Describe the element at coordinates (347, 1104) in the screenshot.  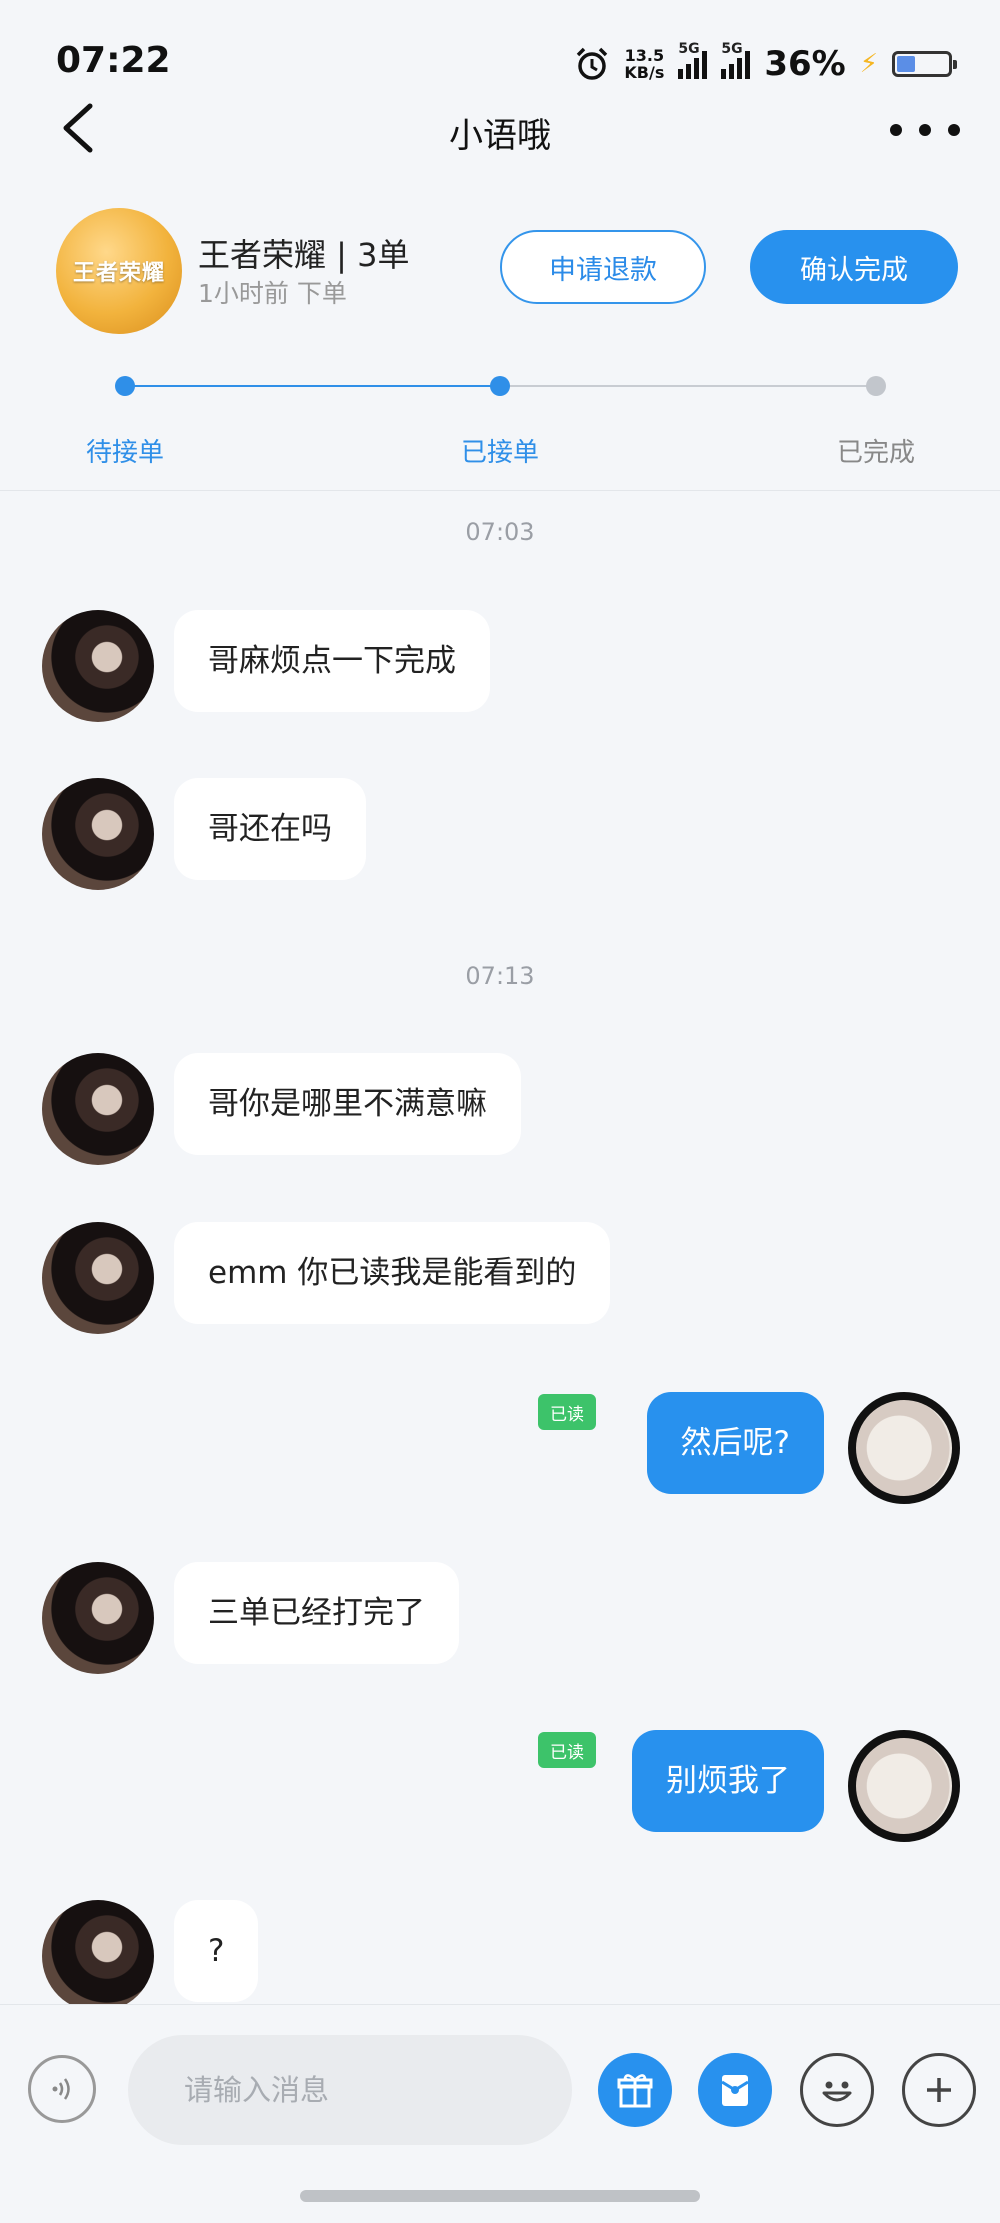
I see `message-bubble: 哥你是哪里不满意嘛` at that location.